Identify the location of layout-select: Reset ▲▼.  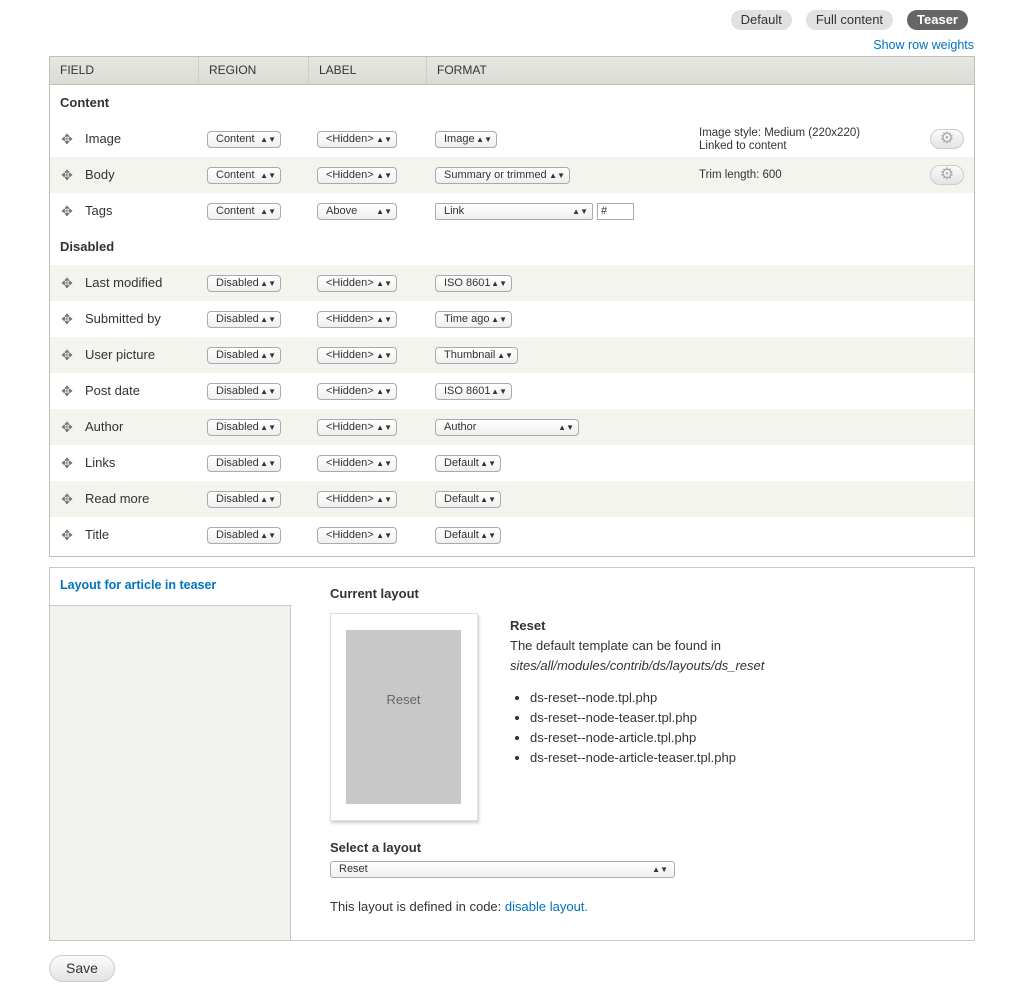
(502, 869).